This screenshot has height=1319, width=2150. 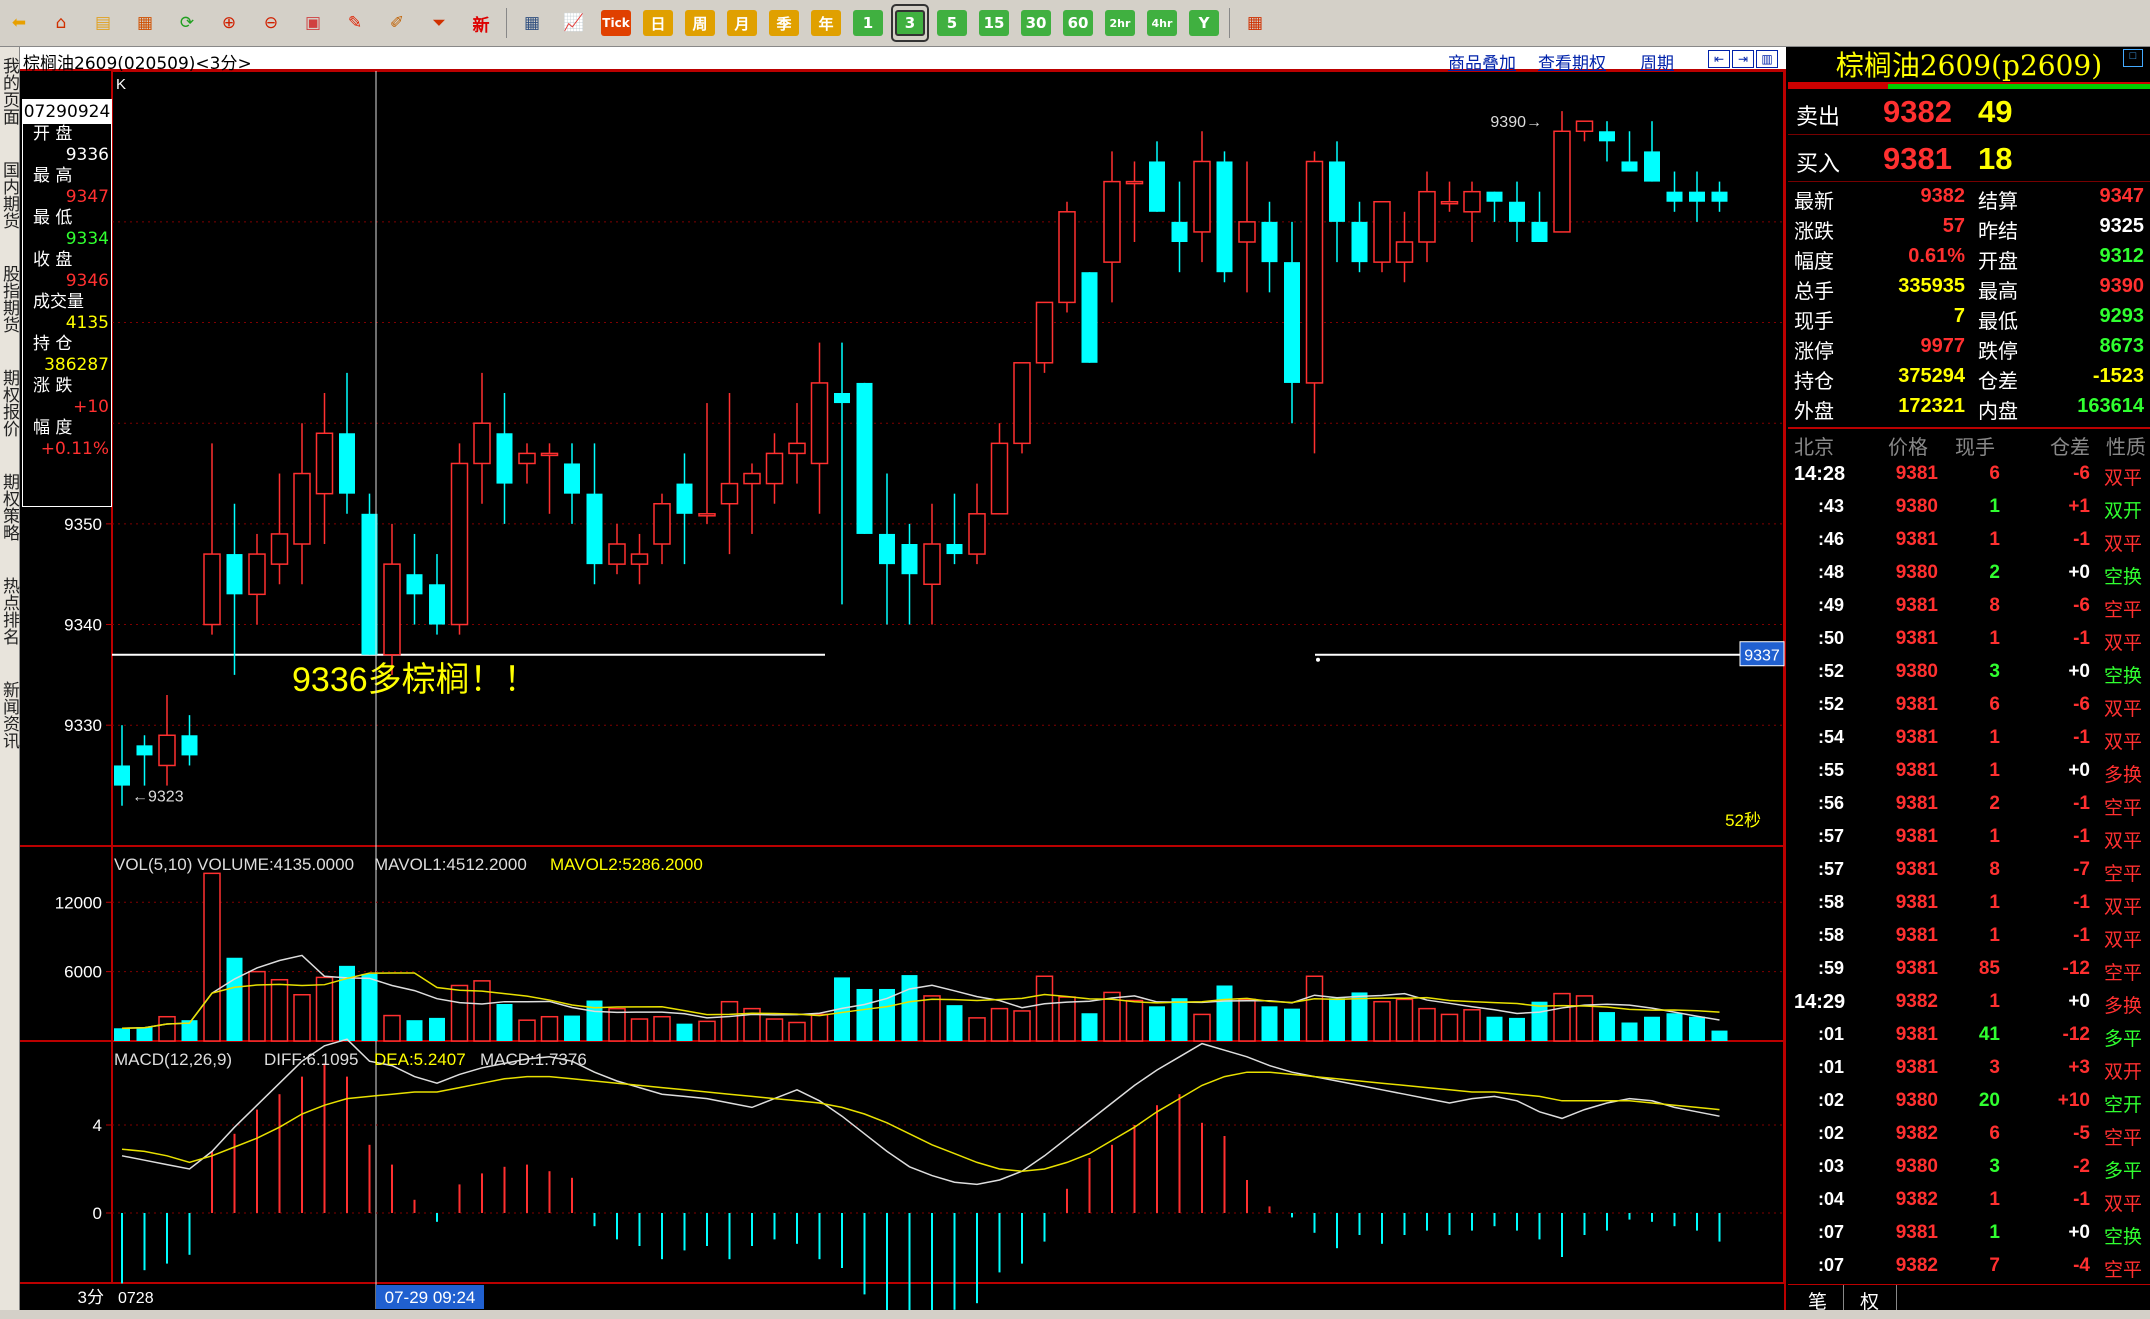 I want to click on new-icon: 新, so click(x=481, y=23).